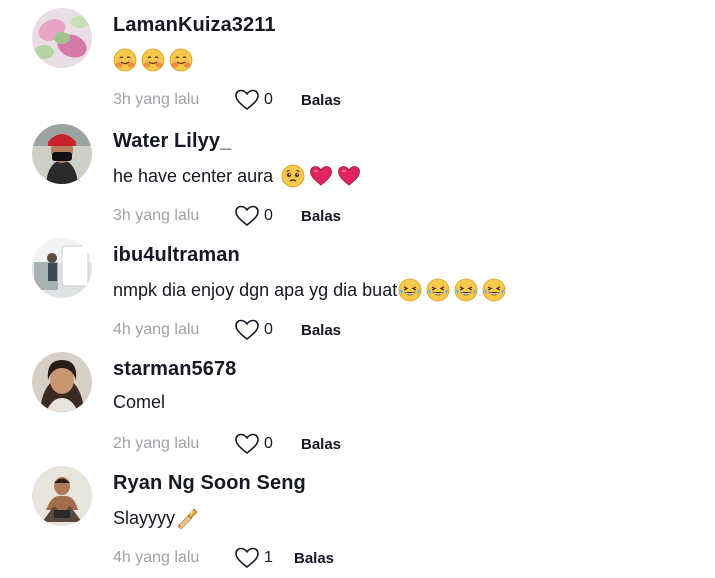 The height and width of the screenshot is (578, 715). I want to click on comment-username: ibu4ultraman, so click(176, 255).